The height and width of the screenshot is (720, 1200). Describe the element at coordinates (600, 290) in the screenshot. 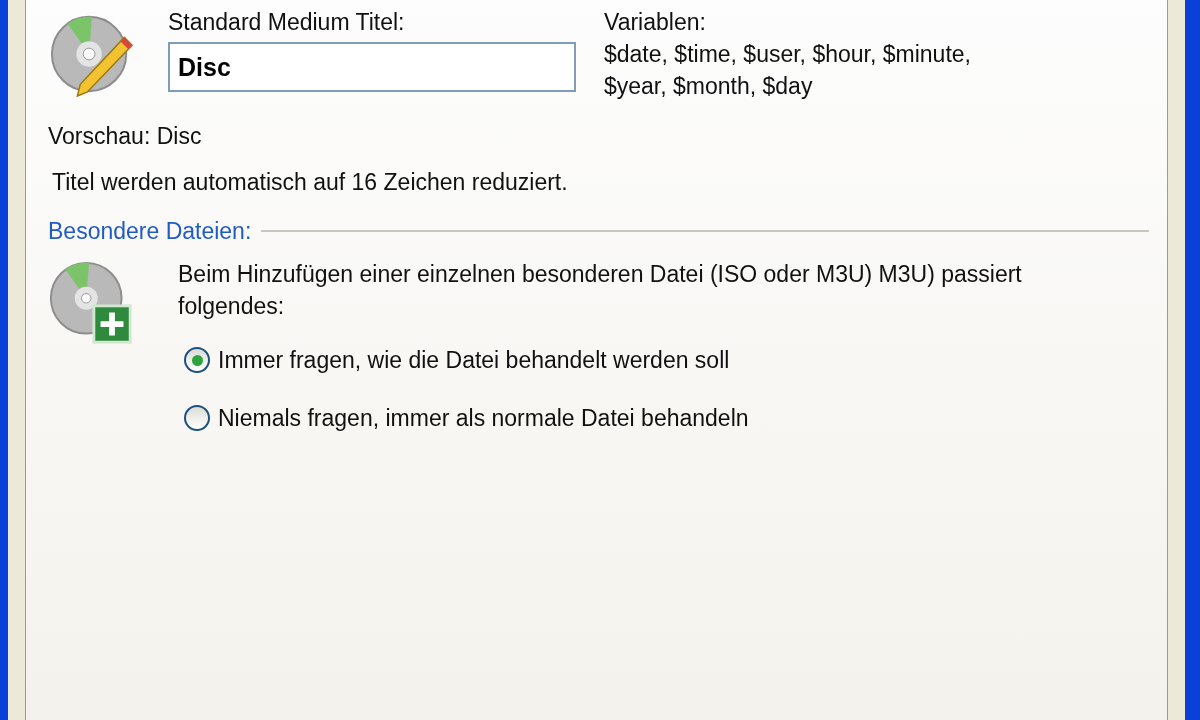

I see `description-text: Beim Hinzufügen einer einzelnen besonderen Datei (ISO oder M3U) M3U) passiert folgendes:` at that location.